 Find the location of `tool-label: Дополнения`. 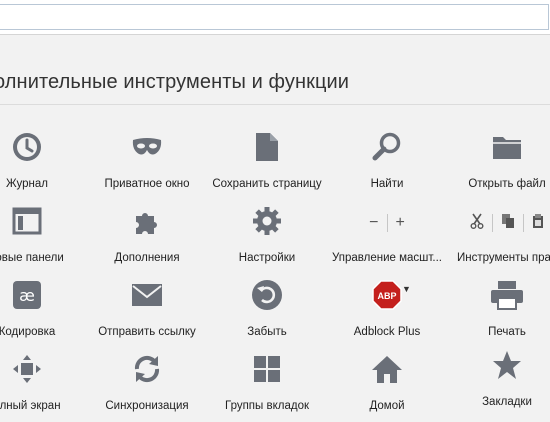

tool-label: Дополнения is located at coordinates (147, 258).